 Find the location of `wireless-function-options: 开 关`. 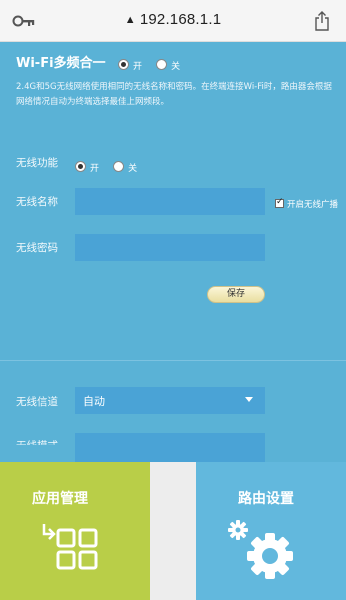

wireless-function-options: 开 关 is located at coordinates (110, 165).